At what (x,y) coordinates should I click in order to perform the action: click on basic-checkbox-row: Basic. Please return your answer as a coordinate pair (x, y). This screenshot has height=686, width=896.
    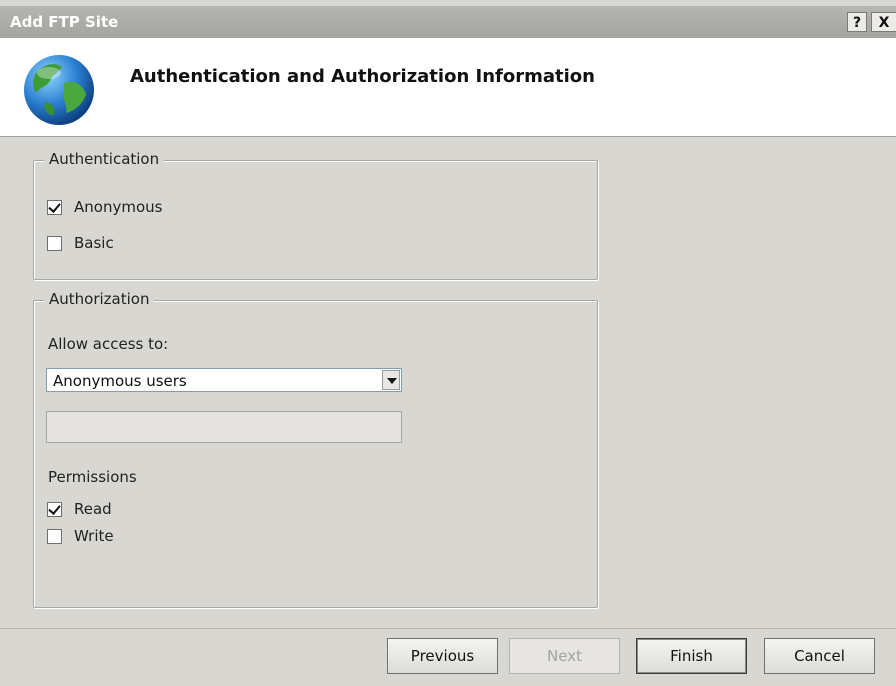
    Looking at the image, I should click on (80, 243).